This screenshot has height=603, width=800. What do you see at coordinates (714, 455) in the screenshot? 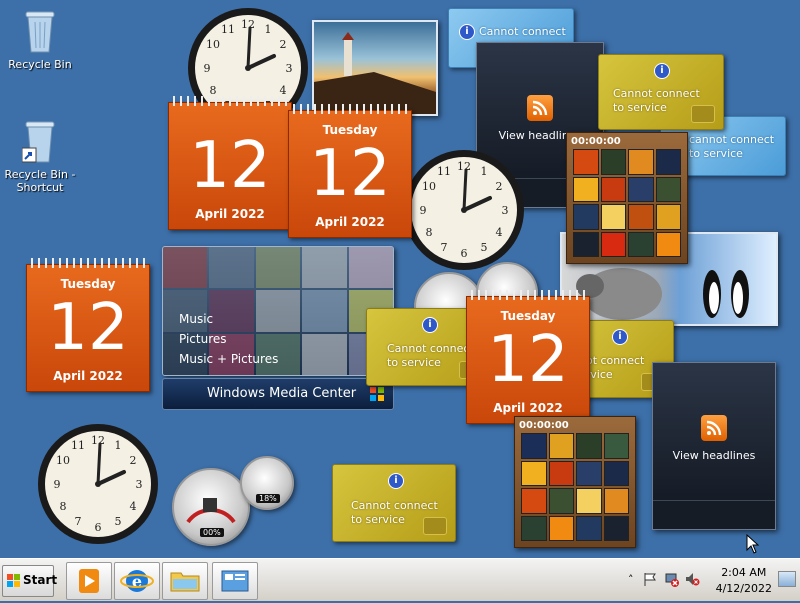
I see `view-headlines-link: View headlines` at bounding box center [714, 455].